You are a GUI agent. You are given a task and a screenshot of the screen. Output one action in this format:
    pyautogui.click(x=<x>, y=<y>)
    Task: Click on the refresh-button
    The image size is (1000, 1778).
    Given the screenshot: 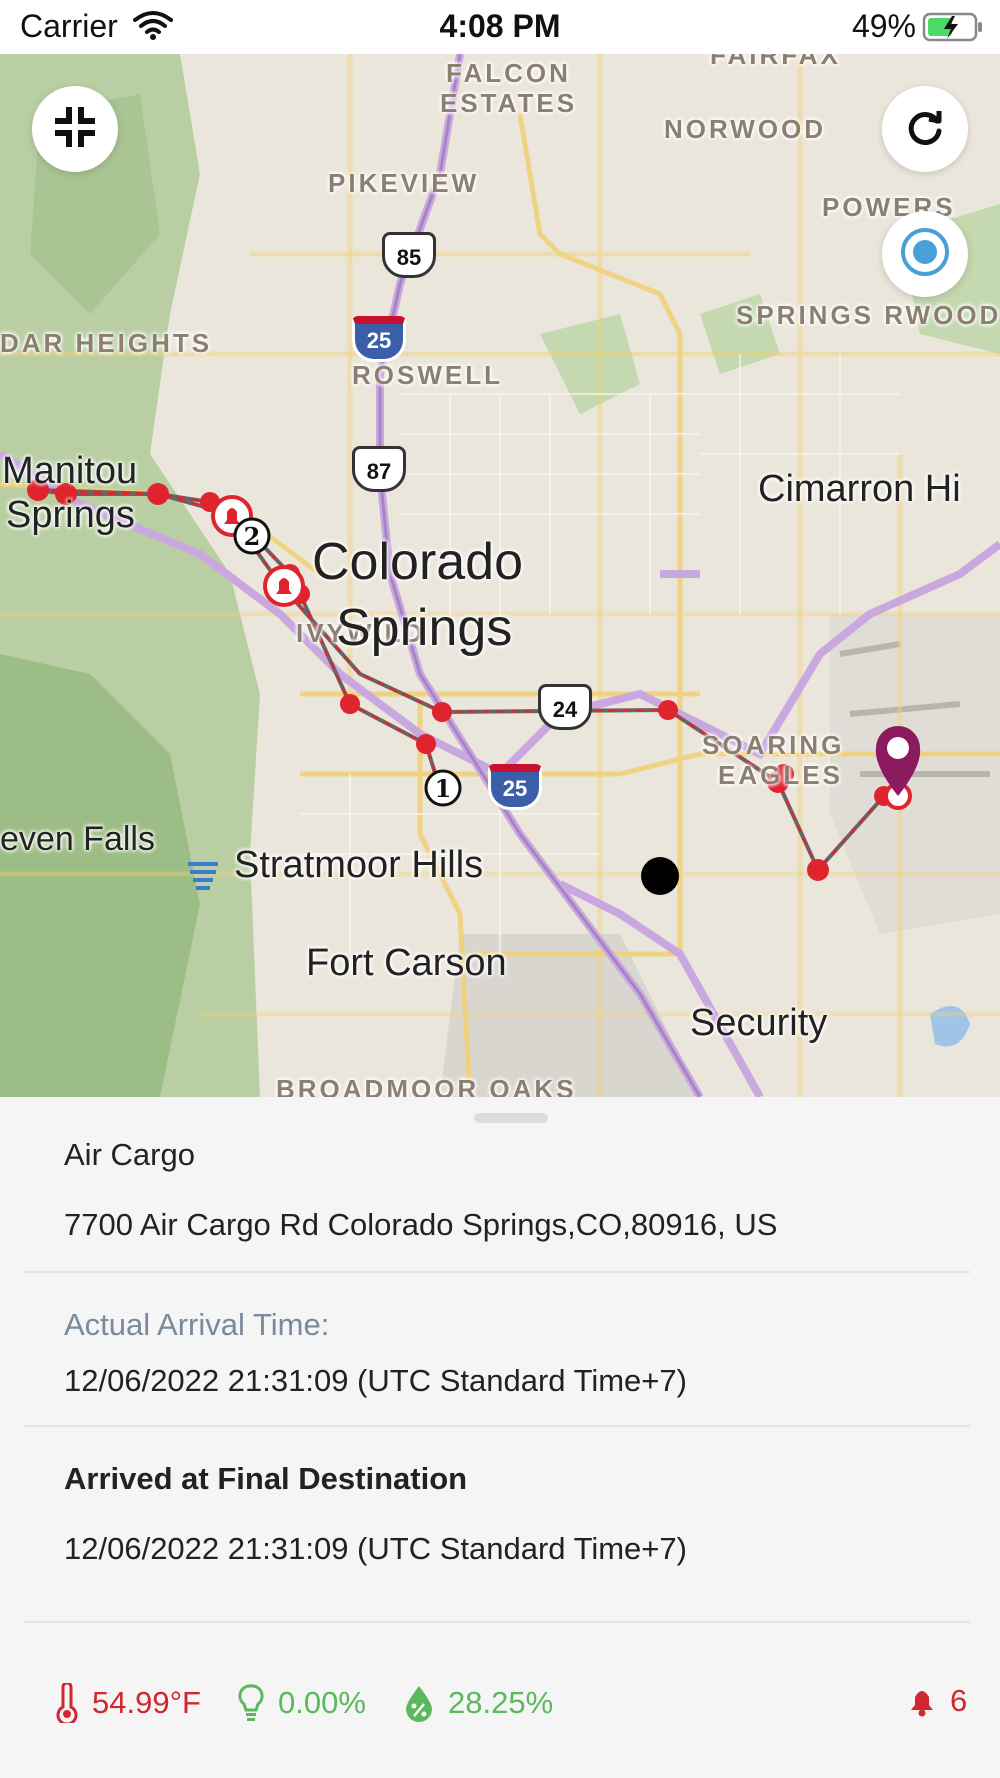 What is the action you would take?
    pyautogui.click(x=925, y=129)
    